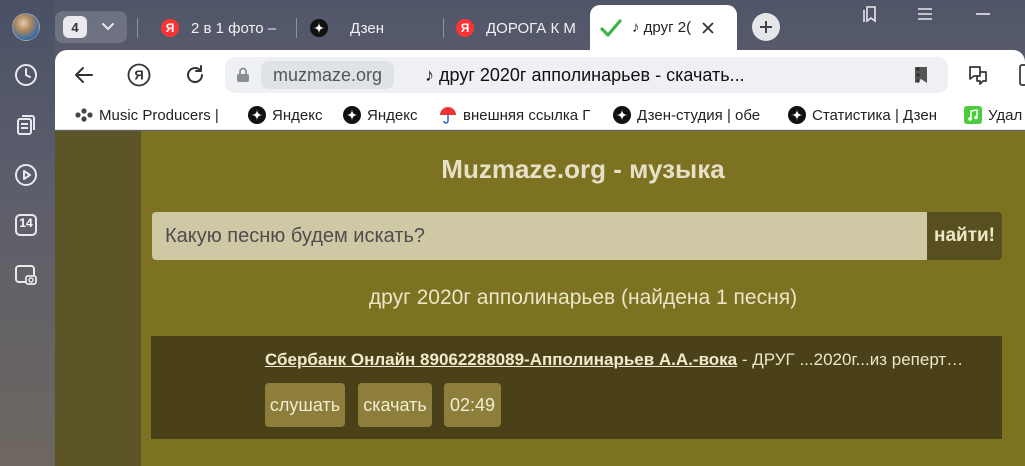 This screenshot has height=466, width=1025. I want to click on bookmark-item: внешняя ссылка Г, so click(519, 115).